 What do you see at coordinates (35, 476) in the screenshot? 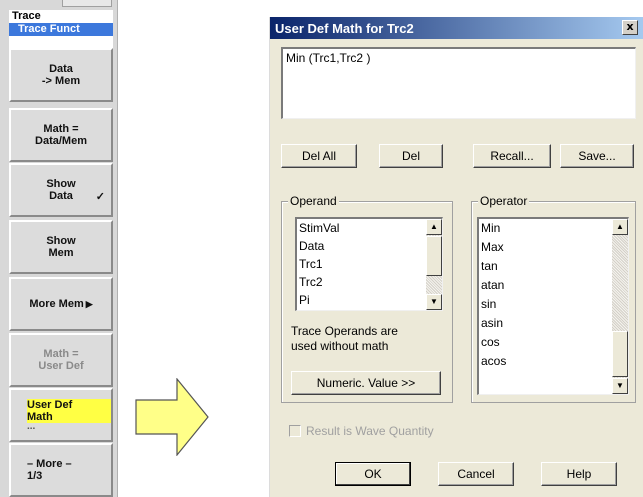
I see `softkey-label: 1/3` at bounding box center [35, 476].